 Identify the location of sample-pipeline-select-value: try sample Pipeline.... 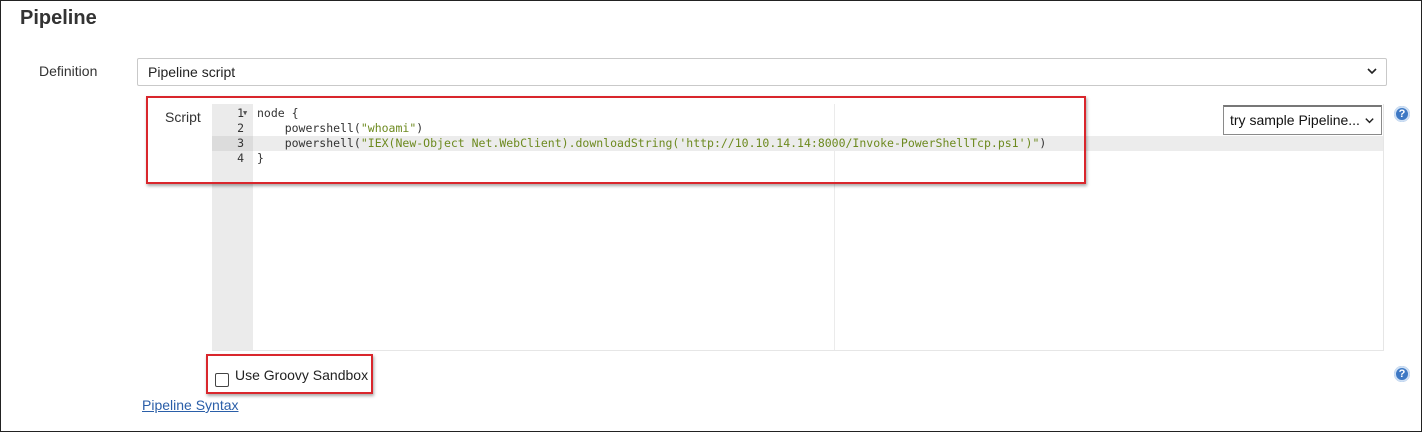
(1295, 120).